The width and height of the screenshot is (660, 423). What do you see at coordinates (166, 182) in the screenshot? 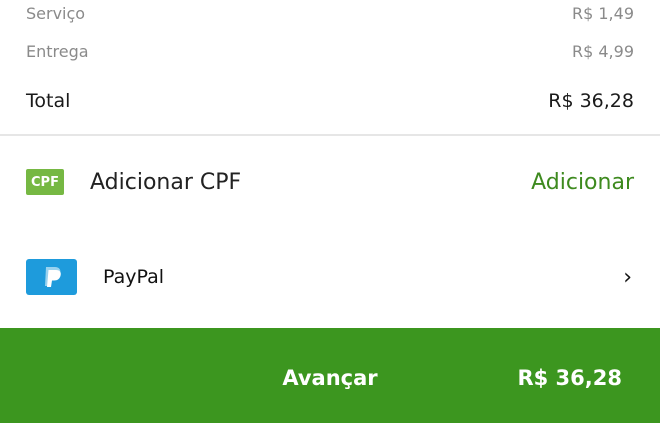
I see `add-cpf-label: Adicionar CPF` at bounding box center [166, 182].